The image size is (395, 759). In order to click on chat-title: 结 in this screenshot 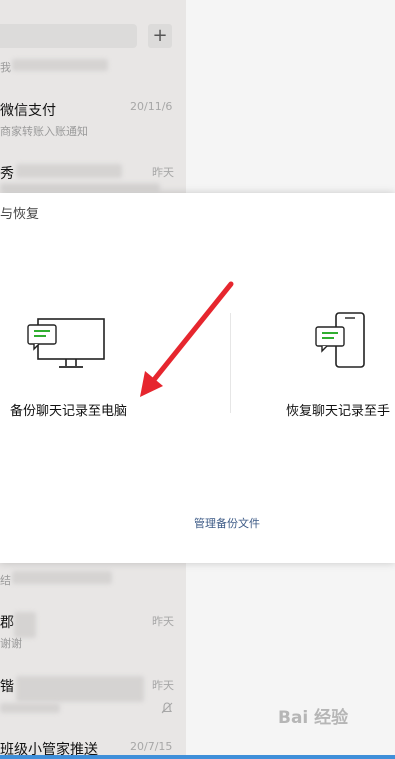, I will do `click(5, 580)`.